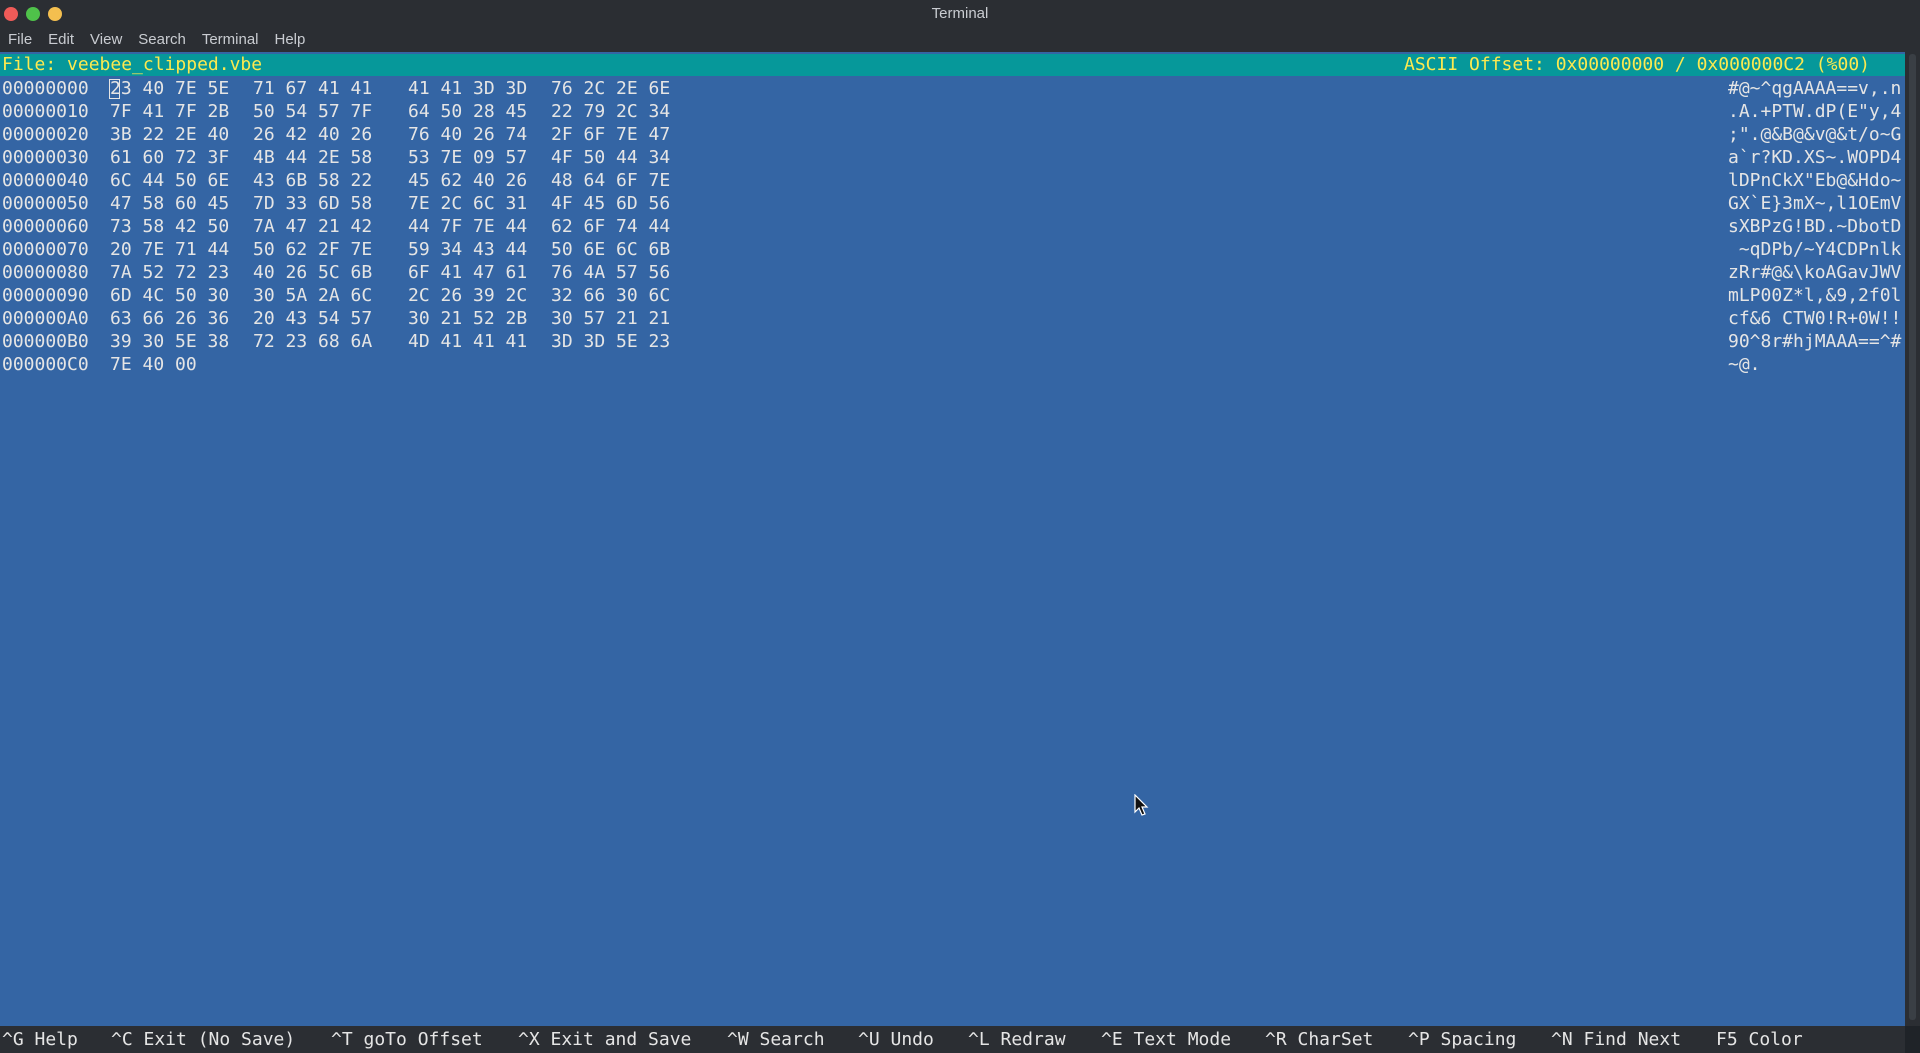 This screenshot has height=1053, width=1920. What do you see at coordinates (610, 249) in the screenshot?
I see `hex-byte-group: 50 6E 6C 6B` at bounding box center [610, 249].